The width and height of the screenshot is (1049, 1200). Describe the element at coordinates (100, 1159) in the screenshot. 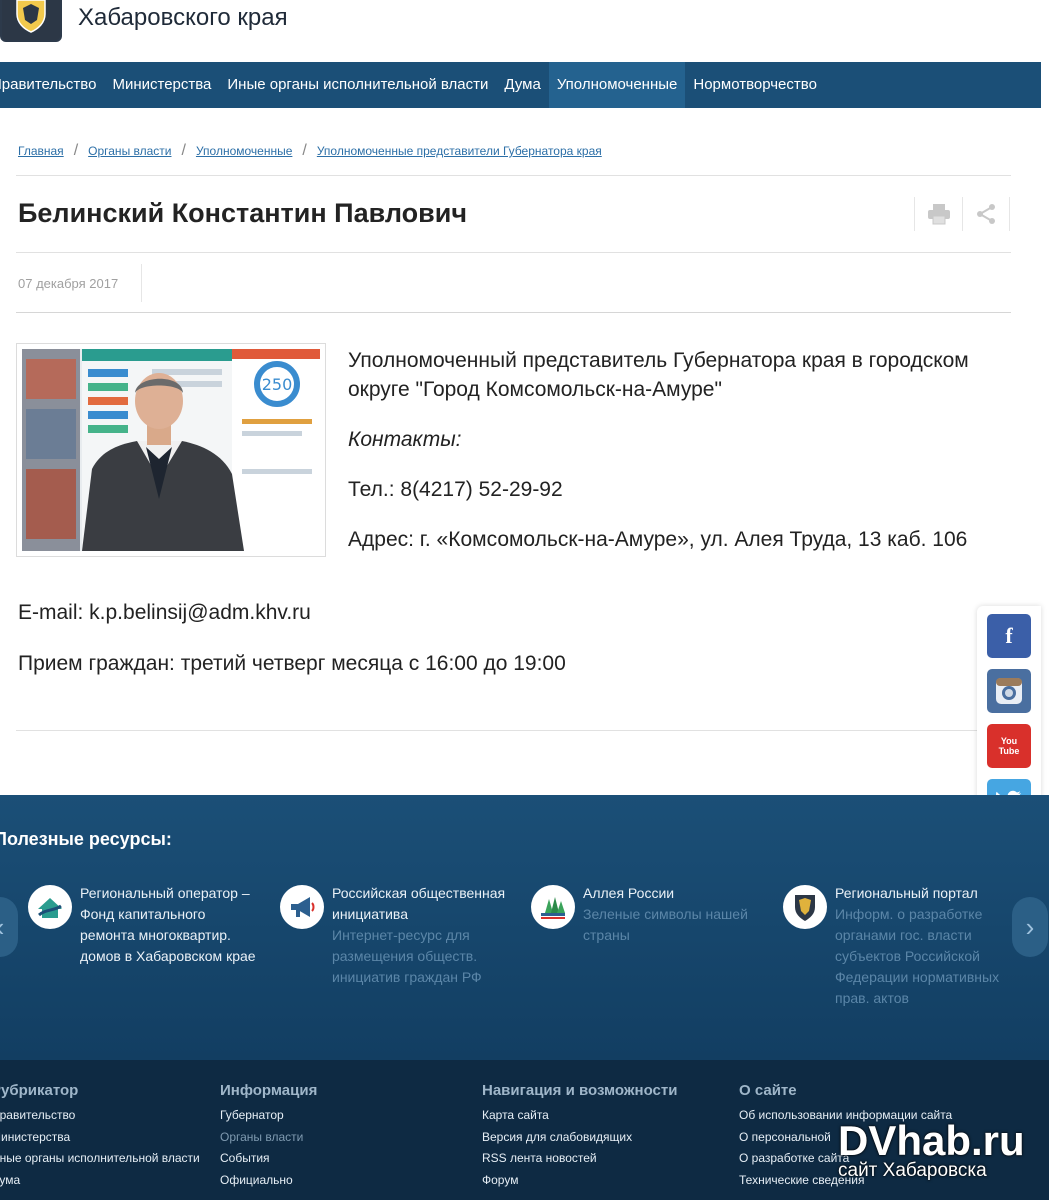

I see `footer-link: Иные органы исполнительной власти` at that location.